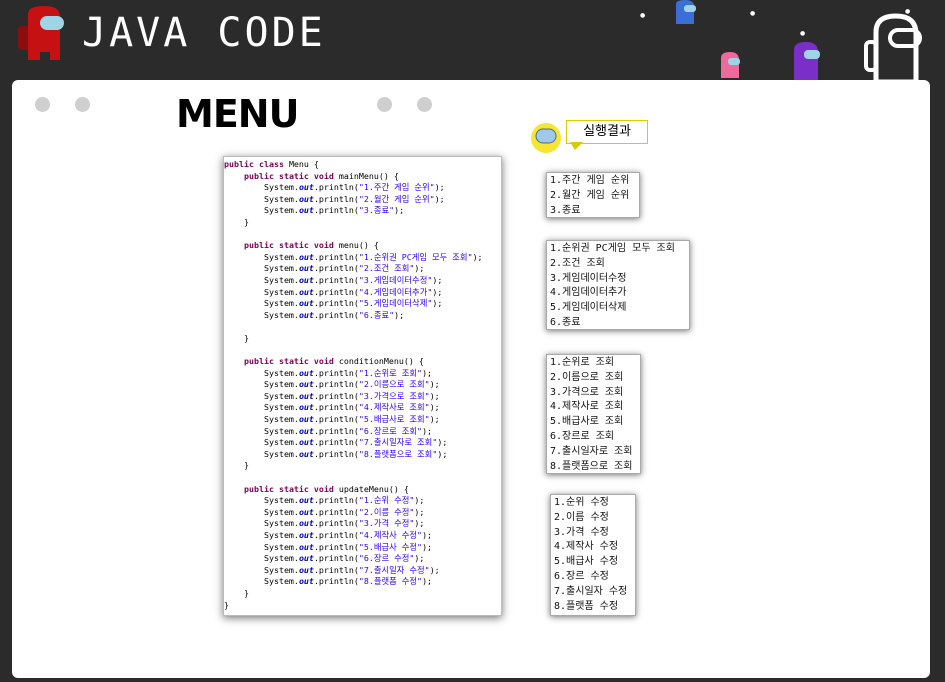 This screenshot has width=945, height=682. I want to click on star-decoration: ●, so click(753, 13).